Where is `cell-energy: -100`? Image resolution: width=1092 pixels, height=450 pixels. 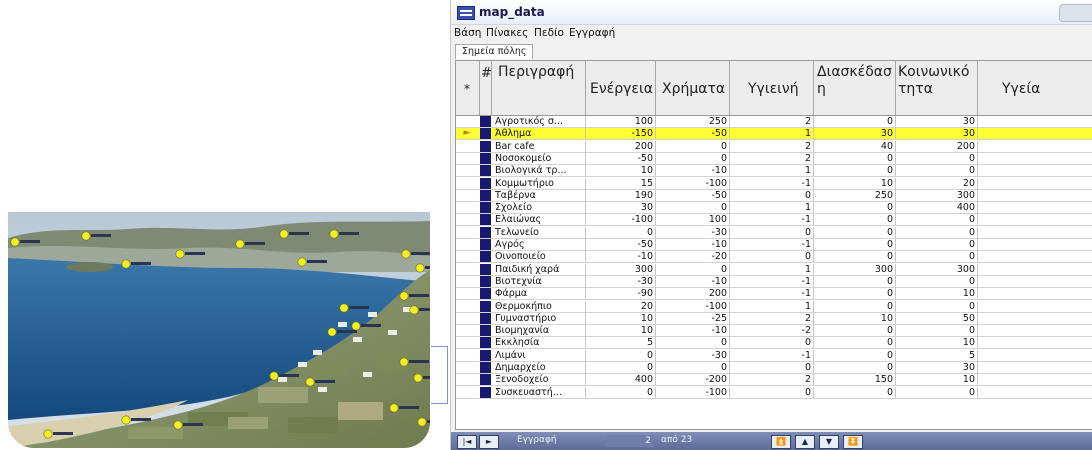 cell-energy: -100 is located at coordinates (621, 220).